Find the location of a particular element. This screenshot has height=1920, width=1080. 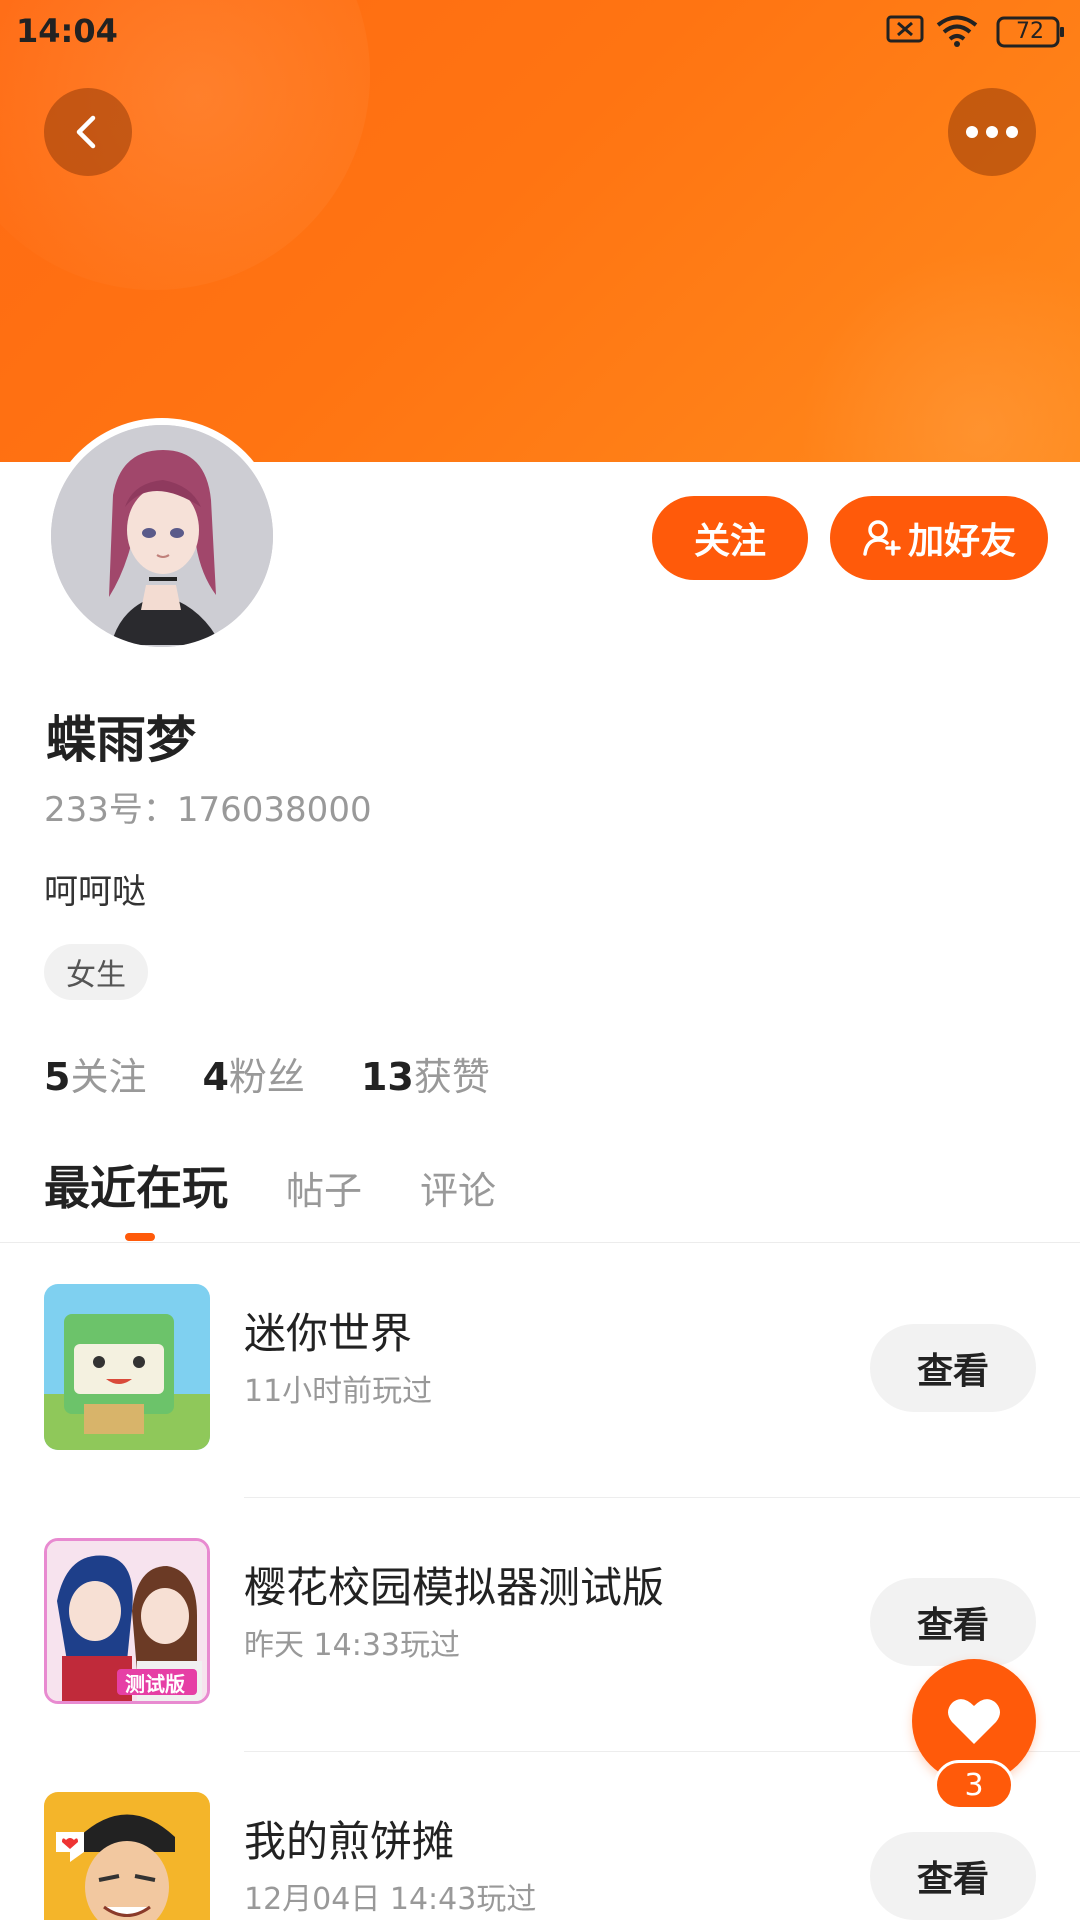

heart-icon is located at coordinates (974, 1721).